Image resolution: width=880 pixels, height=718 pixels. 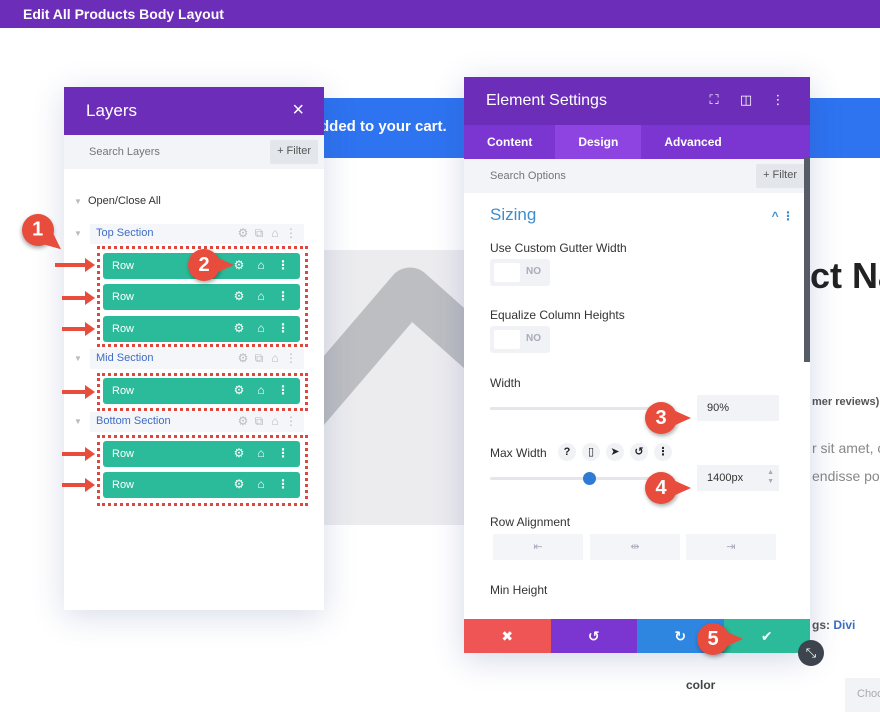 What do you see at coordinates (112, 110) in the screenshot?
I see `layers-title: Layers` at bounding box center [112, 110].